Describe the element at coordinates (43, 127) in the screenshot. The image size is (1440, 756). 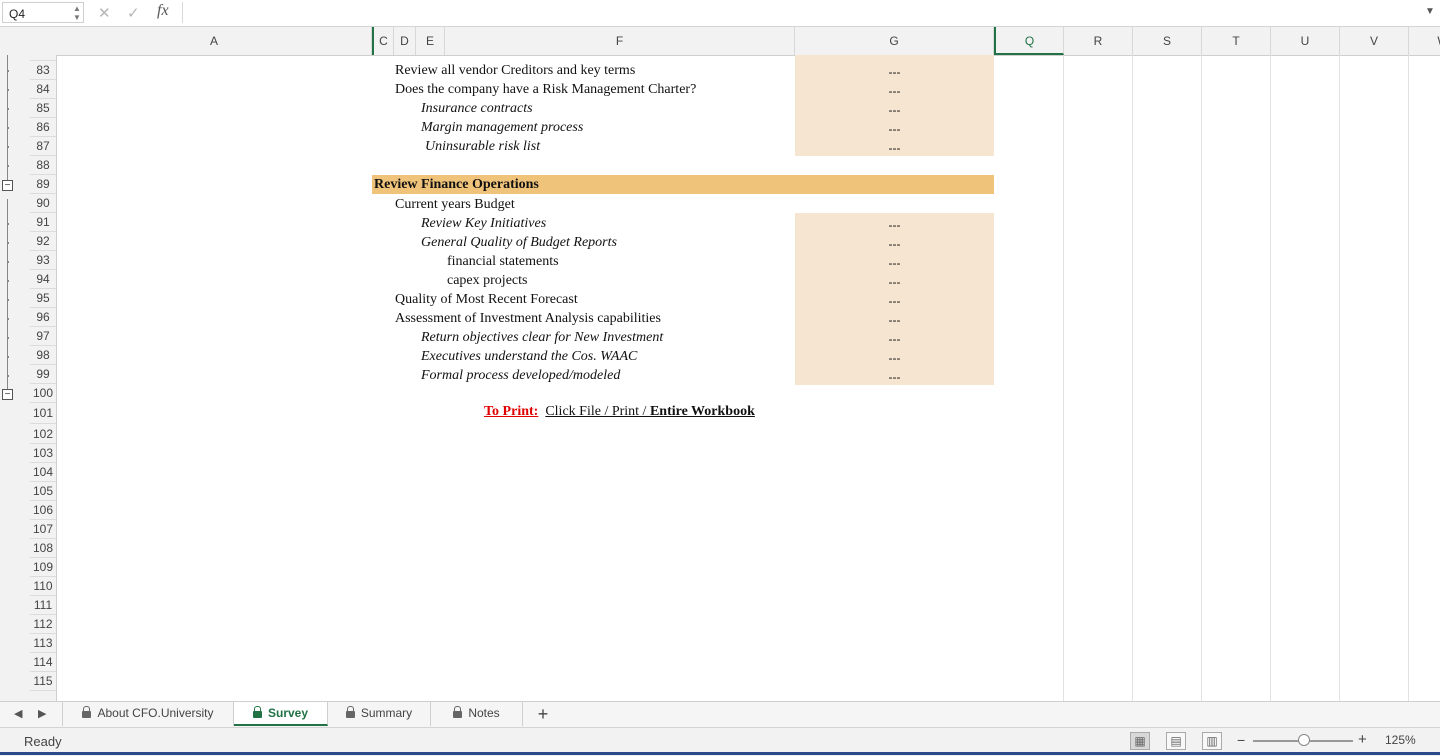
I see `row-header: 86` at that location.